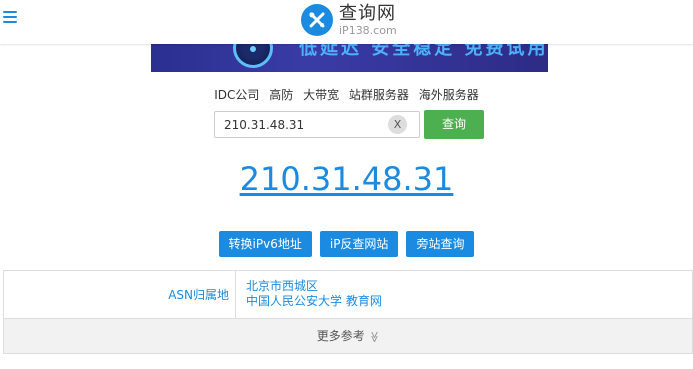 This screenshot has height=369, width=693. Describe the element at coordinates (265, 244) in the screenshot. I see `convert-ipv6-button: 转换iPv6地址` at that location.